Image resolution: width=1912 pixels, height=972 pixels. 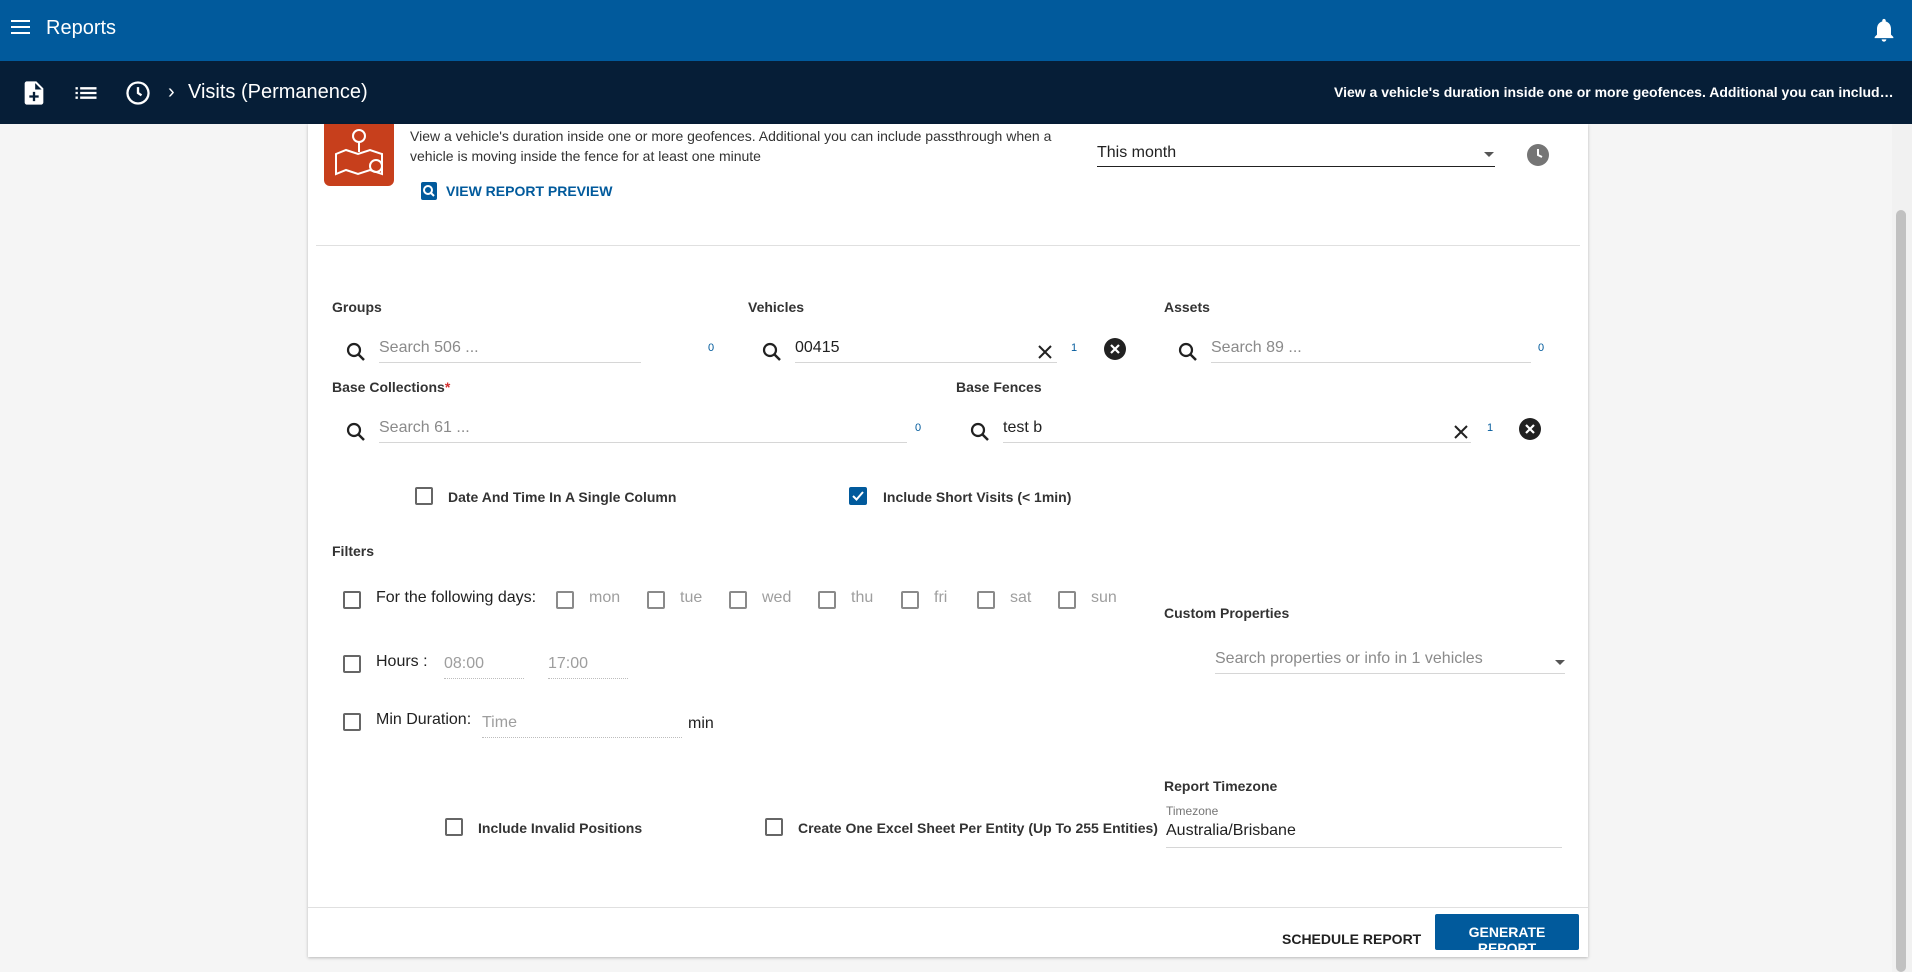 I want to click on include-short-visits-checkbox, so click(x=858, y=496).